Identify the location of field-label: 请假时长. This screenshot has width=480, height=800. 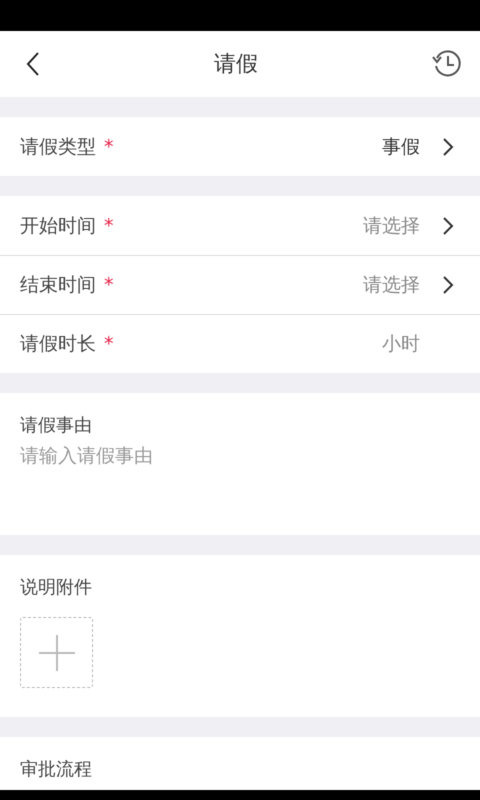
(58, 344).